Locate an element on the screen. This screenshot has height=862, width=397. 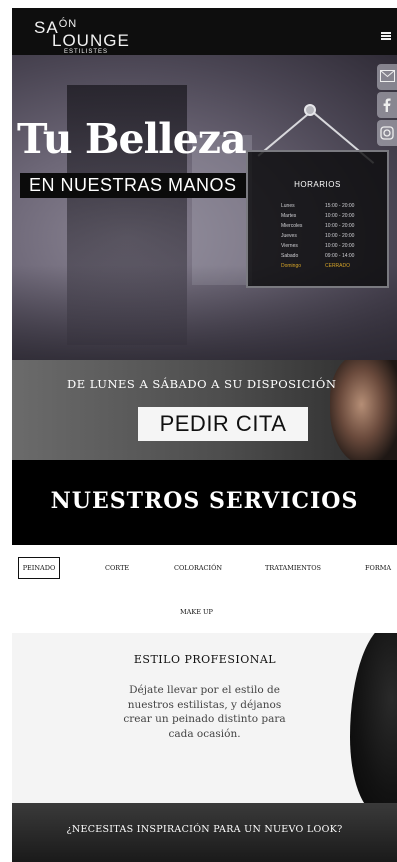
instagram-icon is located at coordinates (387, 133).